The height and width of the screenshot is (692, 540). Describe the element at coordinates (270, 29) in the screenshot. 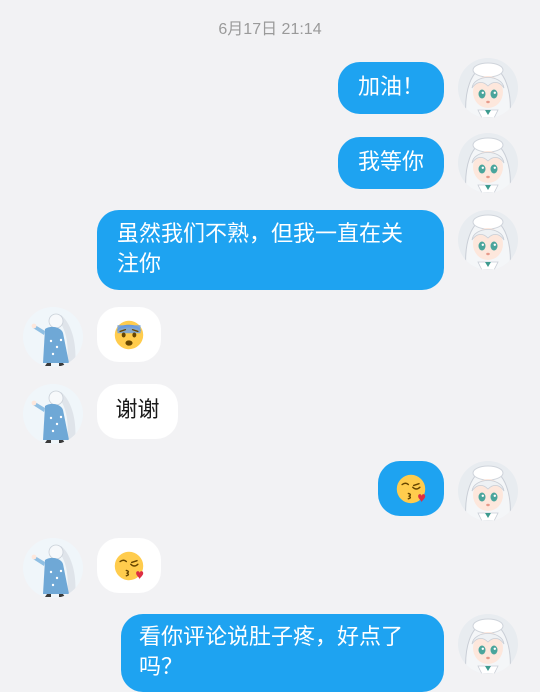

I see `chat-timestamp: 6月17日 21:14` at that location.